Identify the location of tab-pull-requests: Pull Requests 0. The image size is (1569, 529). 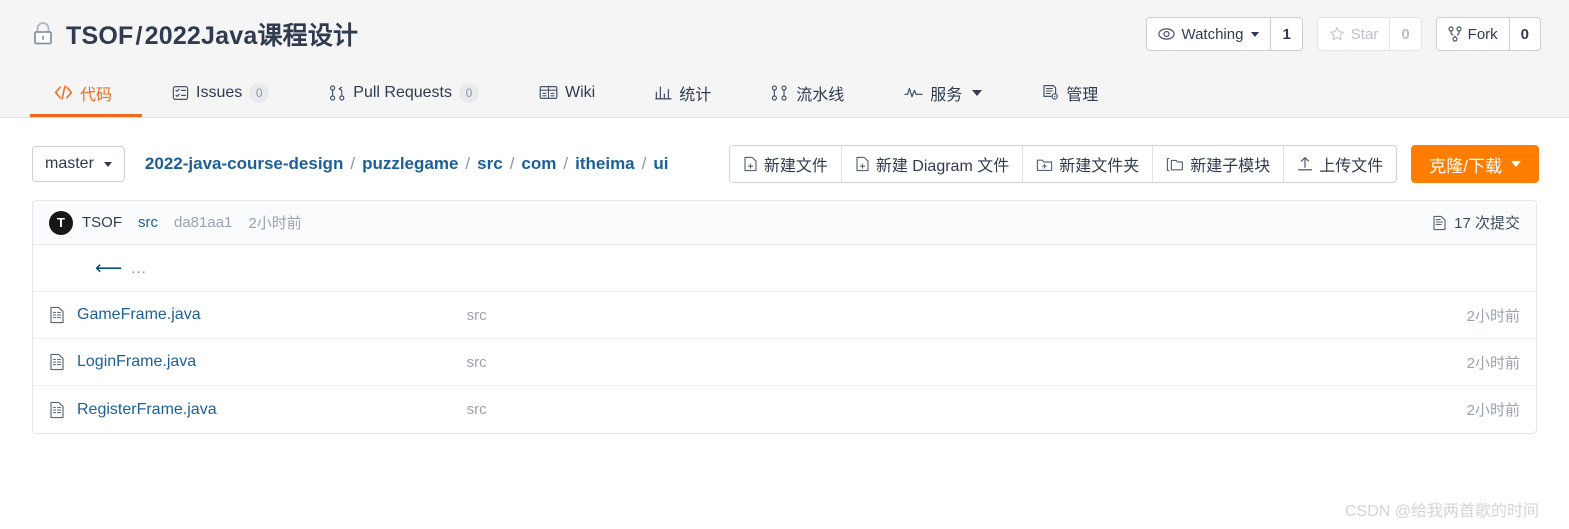
(404, 92).